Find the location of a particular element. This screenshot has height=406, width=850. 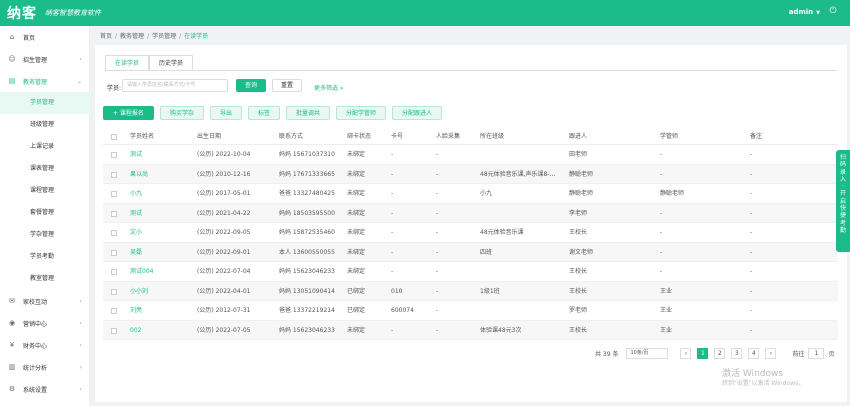

student-name-link: 刘亮 is located at coordinates (136, 311).